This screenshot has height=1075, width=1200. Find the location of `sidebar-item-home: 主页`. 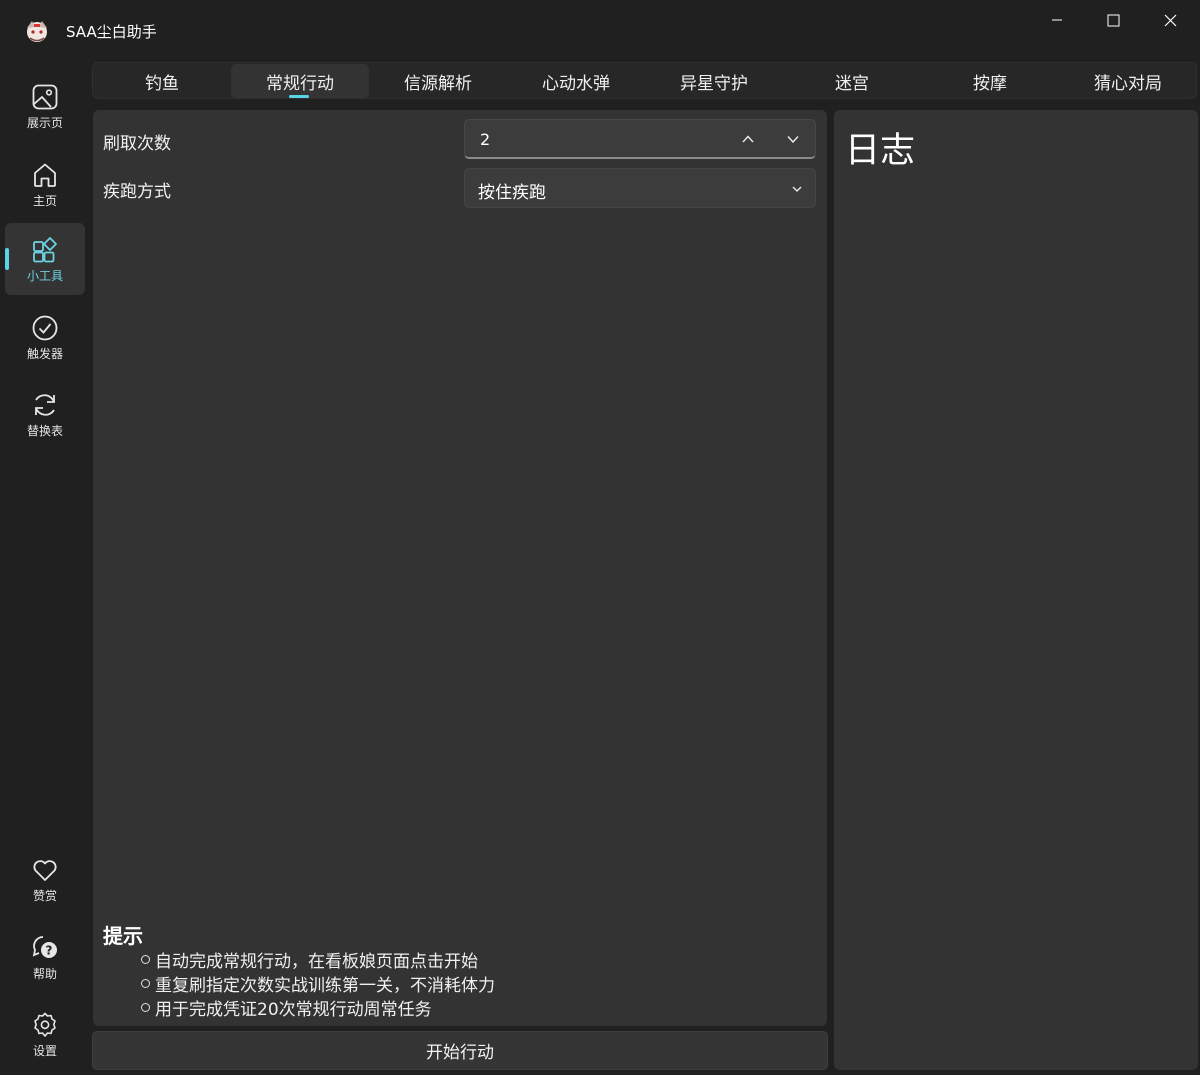

sidebar-item-home: 主页 is located at coordinates (45, 184).